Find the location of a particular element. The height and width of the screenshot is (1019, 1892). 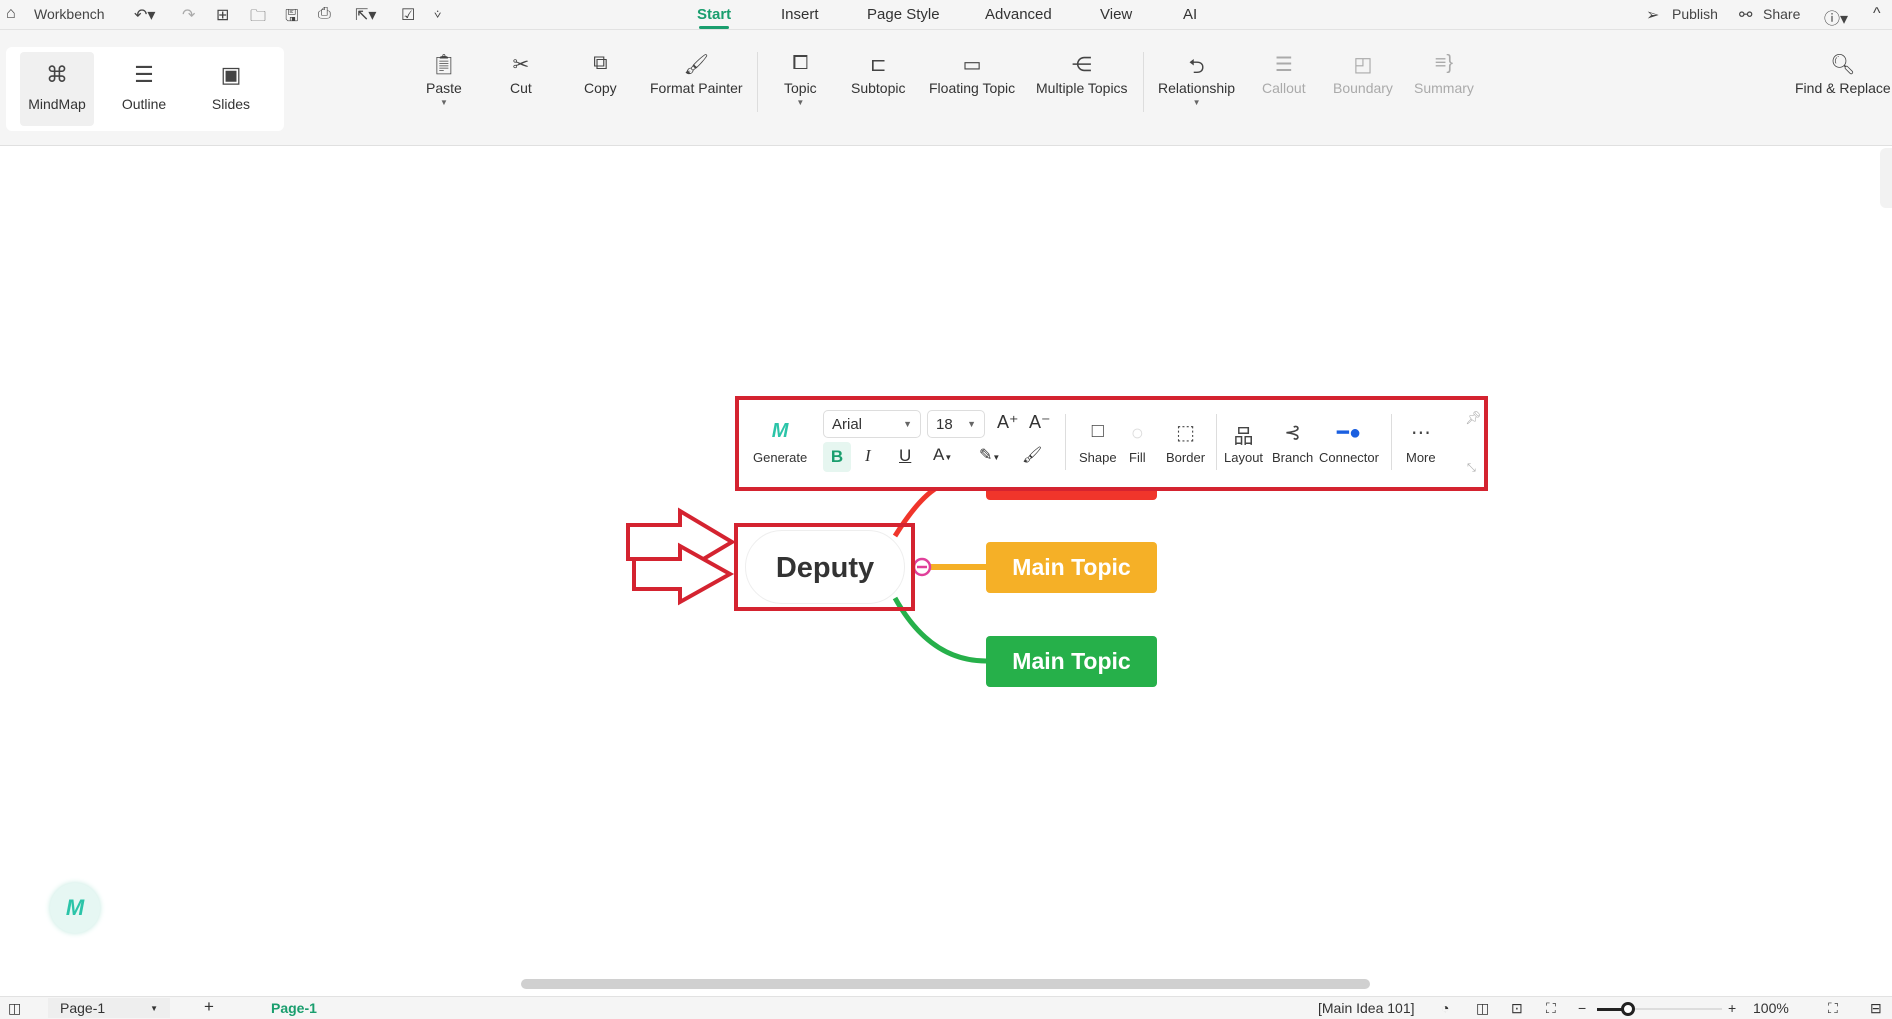

page-tab: Page-1 is located at coordinates (294, 1008).